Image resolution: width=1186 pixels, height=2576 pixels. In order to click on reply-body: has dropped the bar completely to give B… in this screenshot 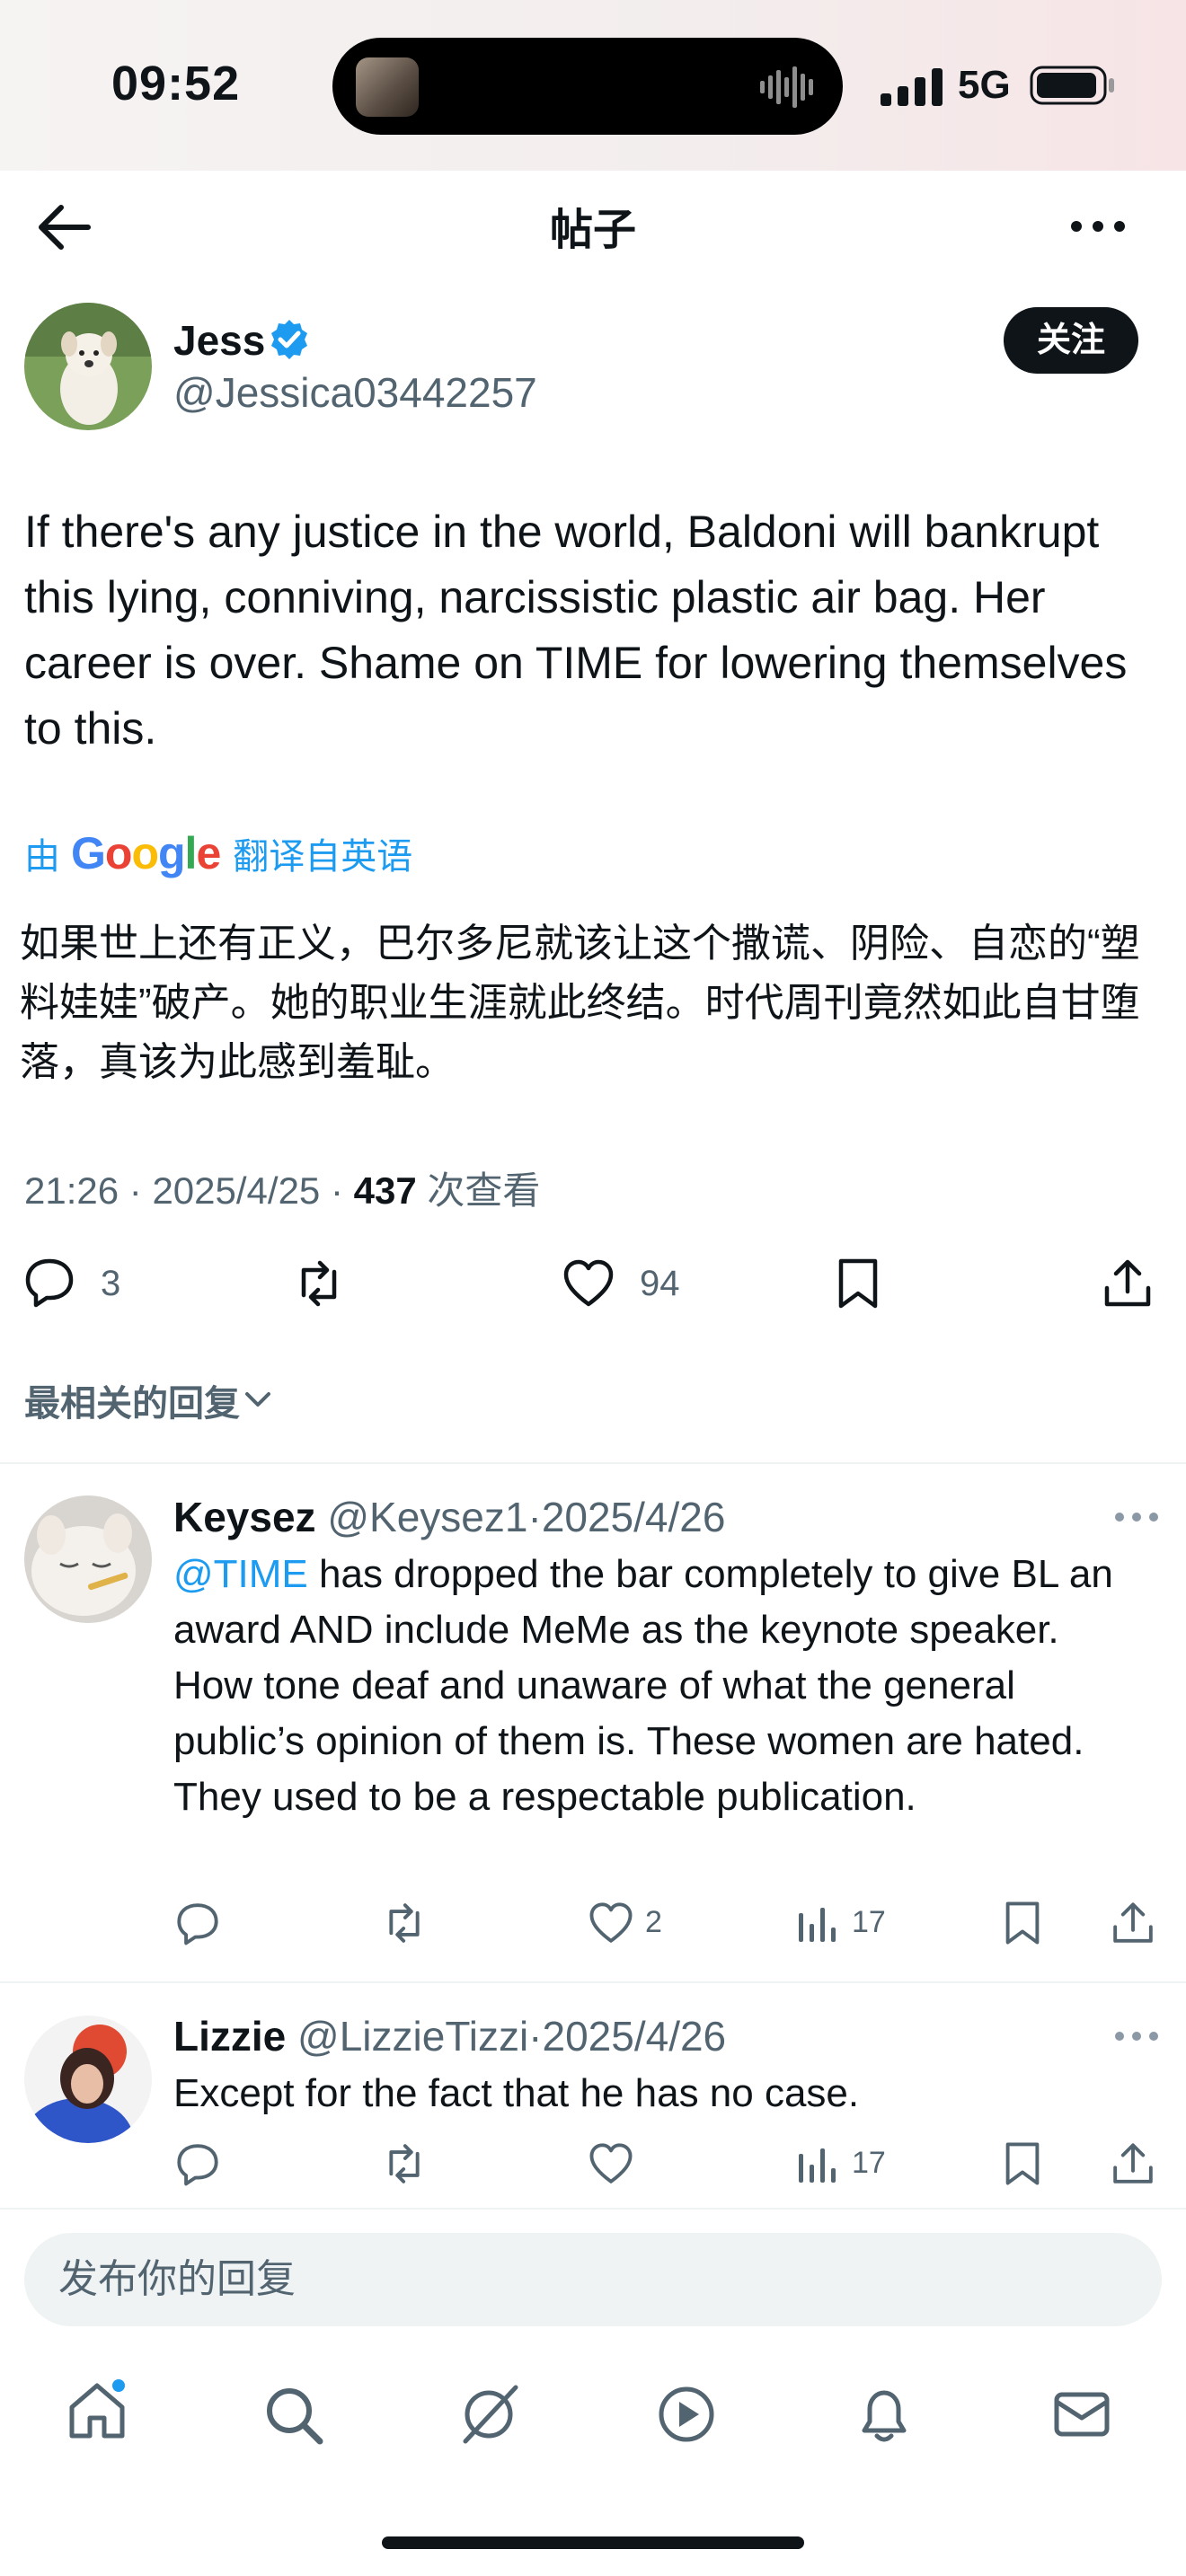, I will do `click(643, 1685)`.